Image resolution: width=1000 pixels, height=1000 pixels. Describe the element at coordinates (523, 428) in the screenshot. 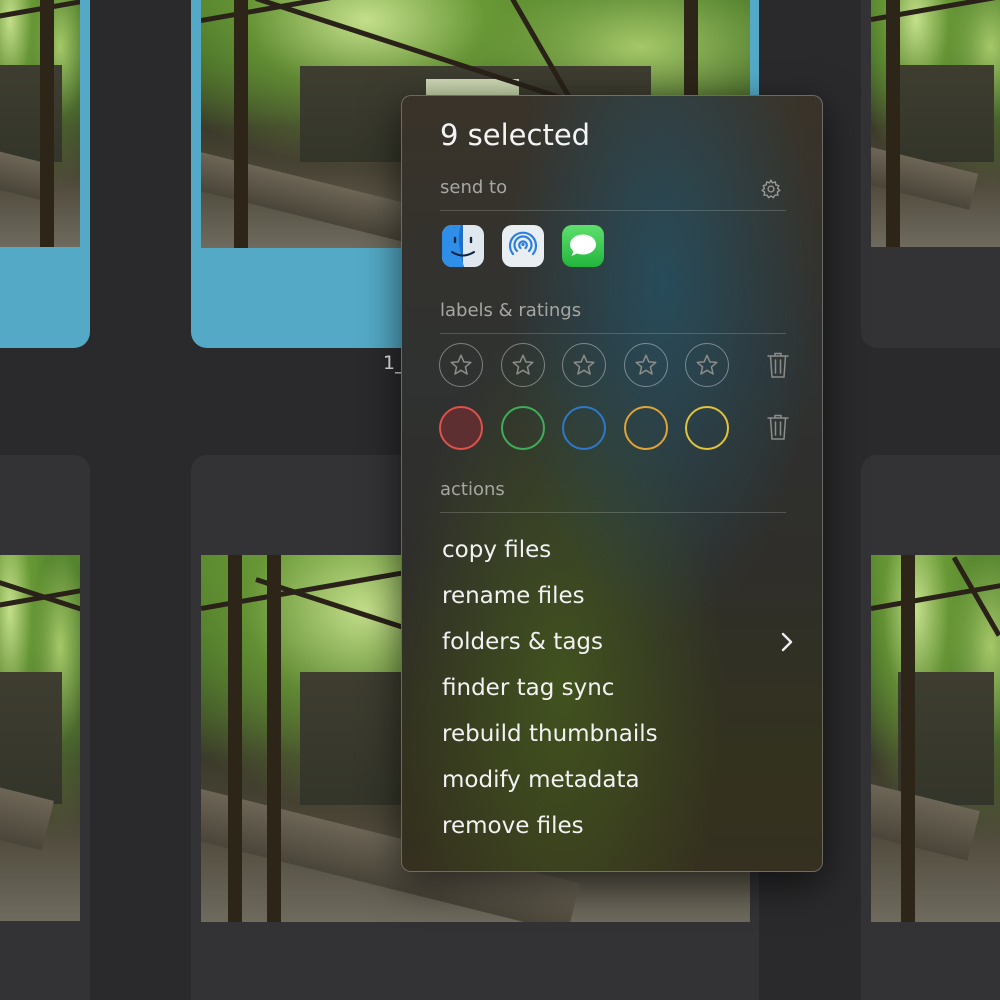

I see `color-label-green-button` at that location.